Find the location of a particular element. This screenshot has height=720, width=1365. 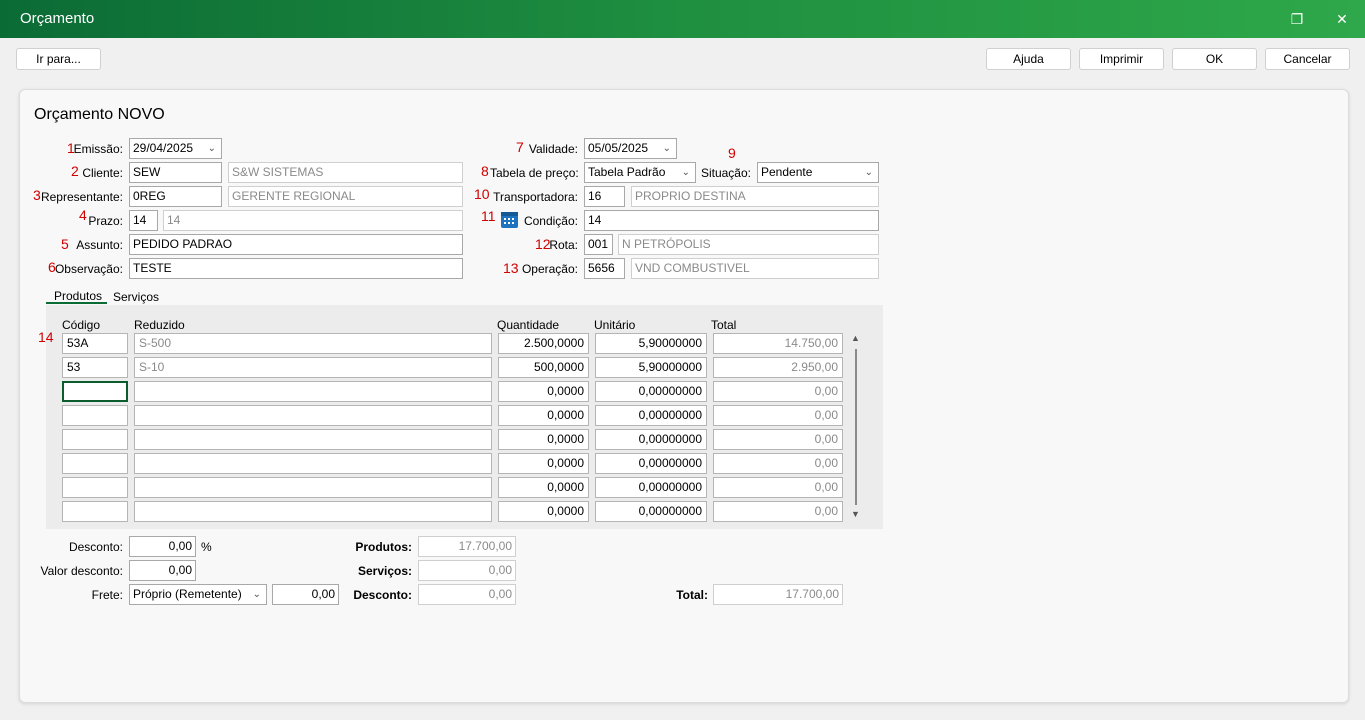

cliente-label: Cliente: is located at coordinates (102, 173).